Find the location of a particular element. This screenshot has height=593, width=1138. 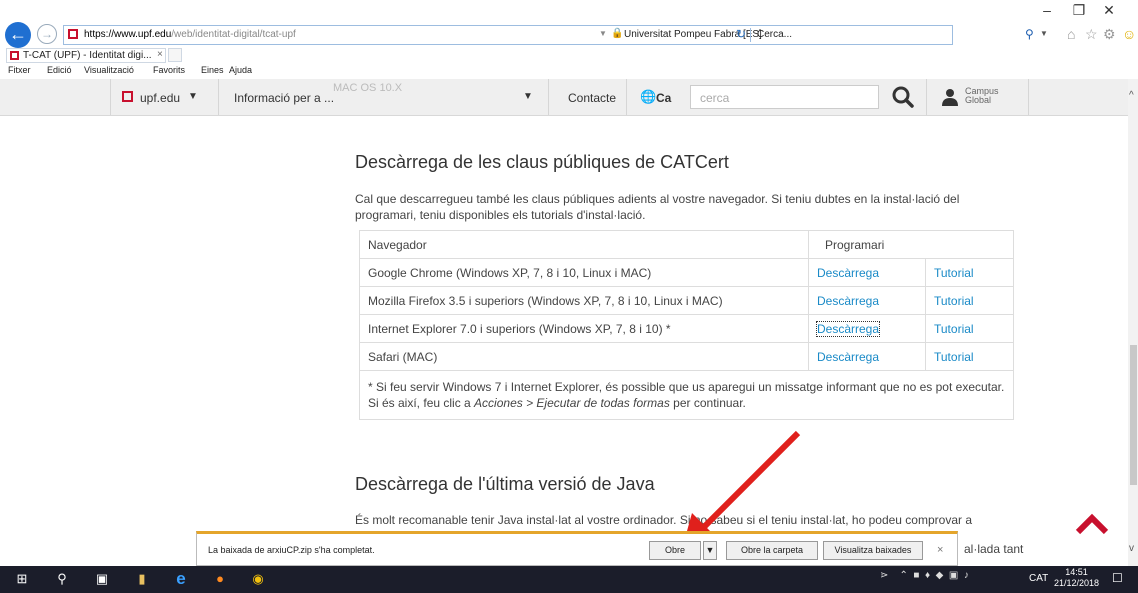

campus-global-link: Campus Global is located at coordinates (982, 96).